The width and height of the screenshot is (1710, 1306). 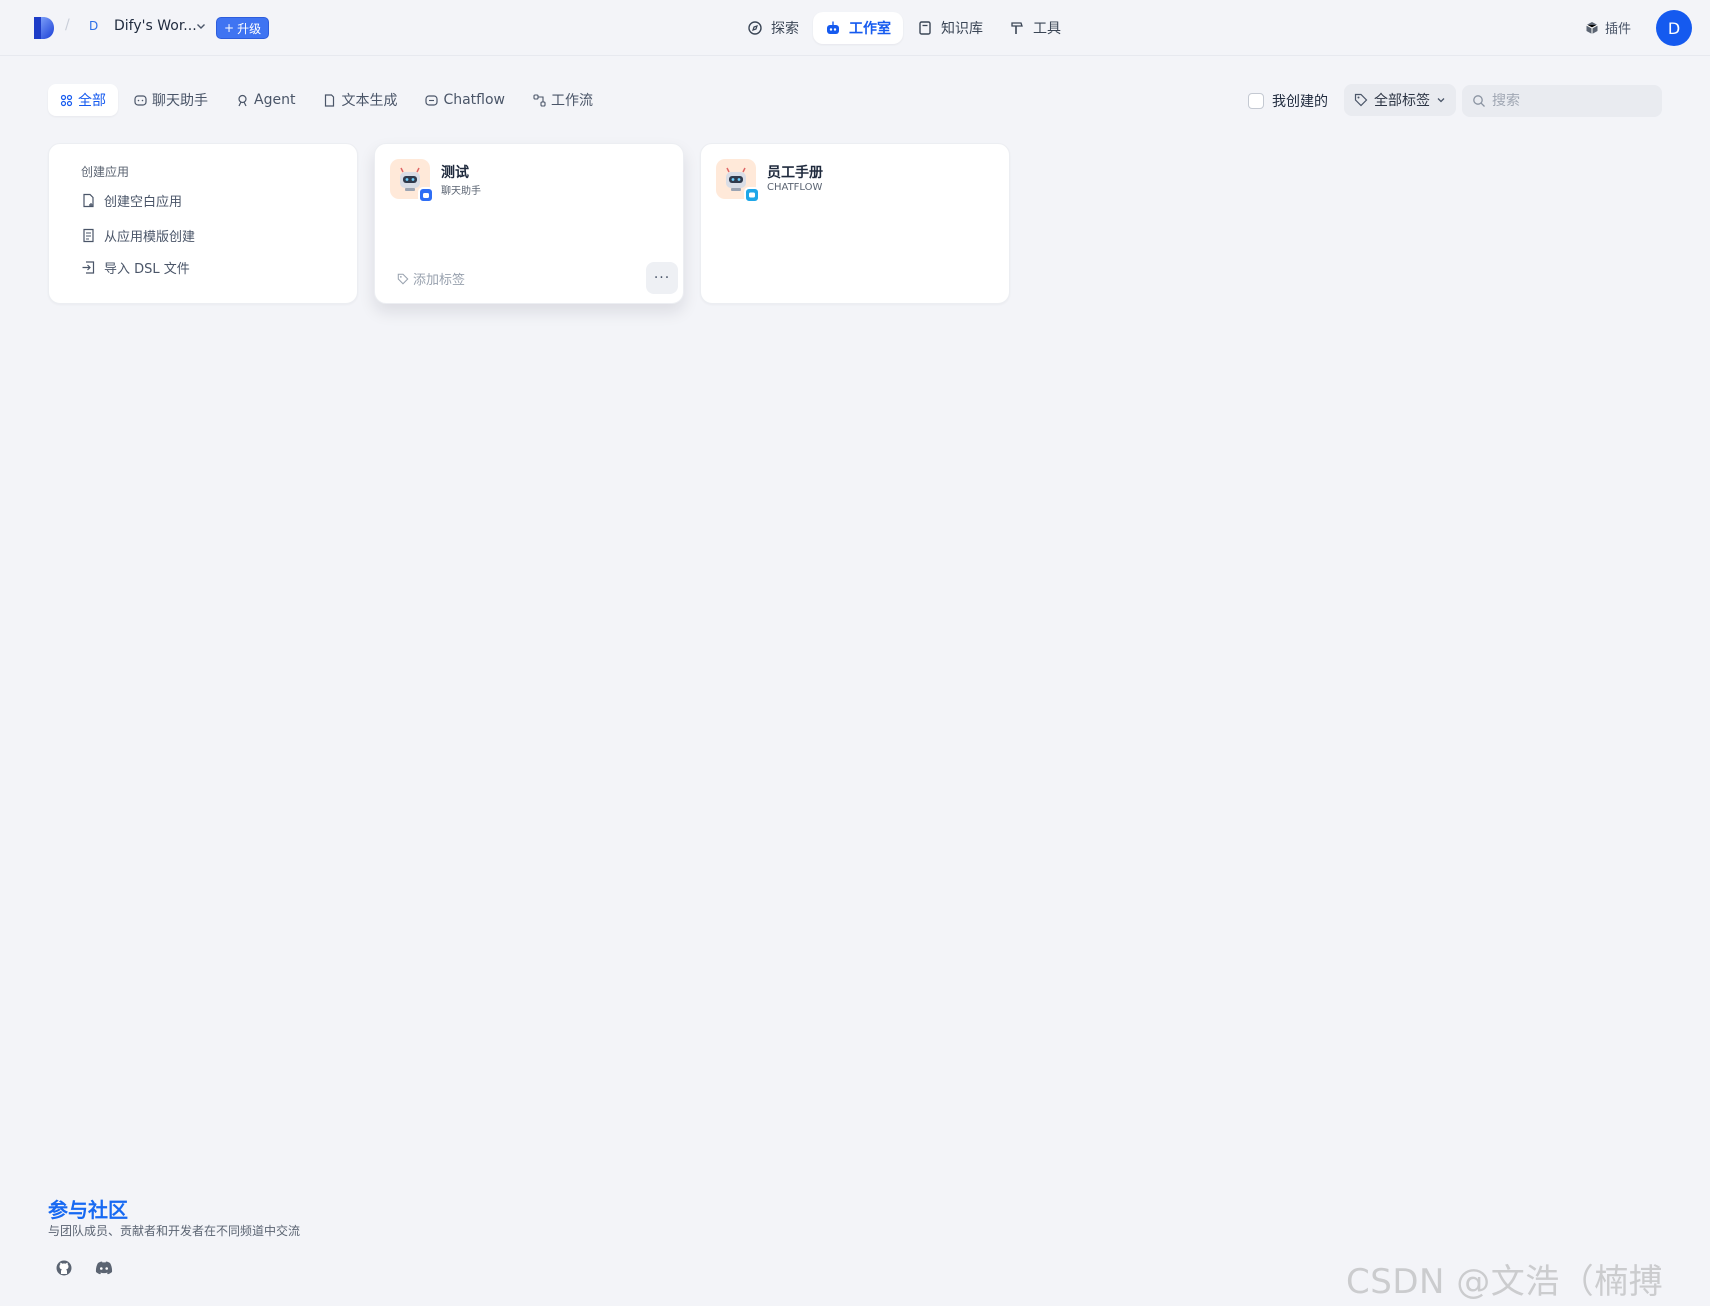 I want to click on create-blank-app-label: 创建空白应用, so click(x=143, y=202).